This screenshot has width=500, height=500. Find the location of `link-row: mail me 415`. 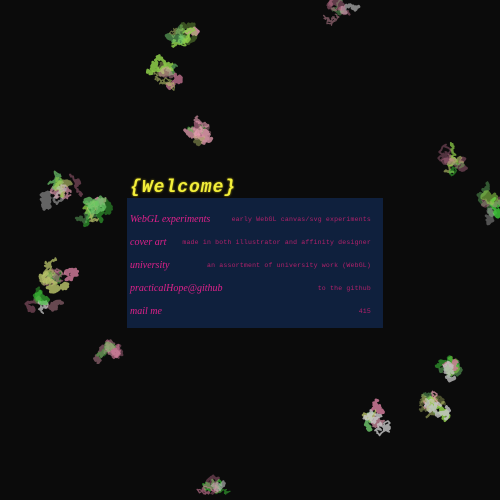

link-row: mail me 415 is located at coordinates (255, 312).